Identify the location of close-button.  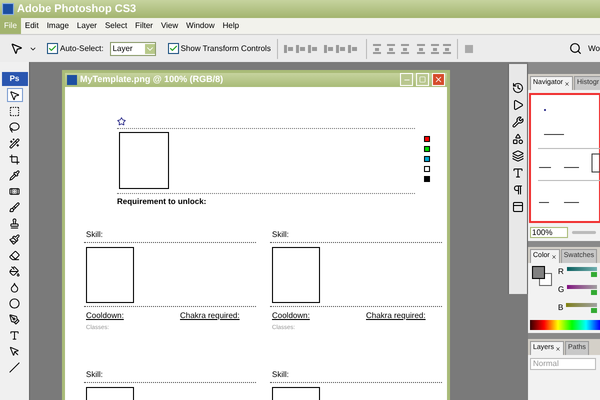
(438, 79).